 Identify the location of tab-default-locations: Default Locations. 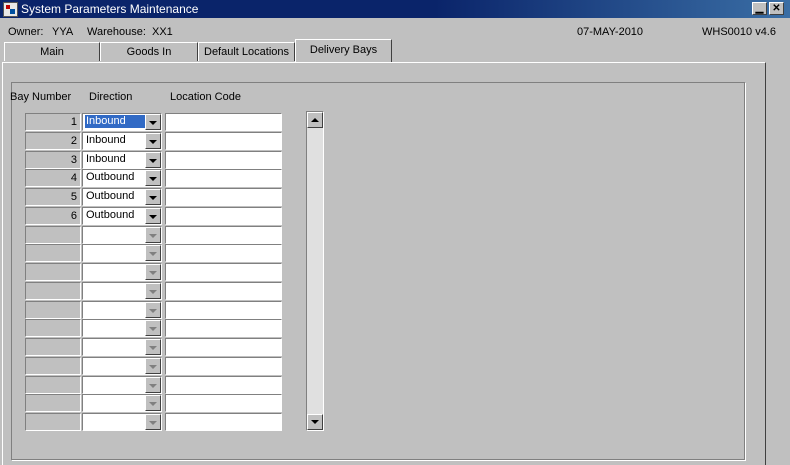
(246, 51).